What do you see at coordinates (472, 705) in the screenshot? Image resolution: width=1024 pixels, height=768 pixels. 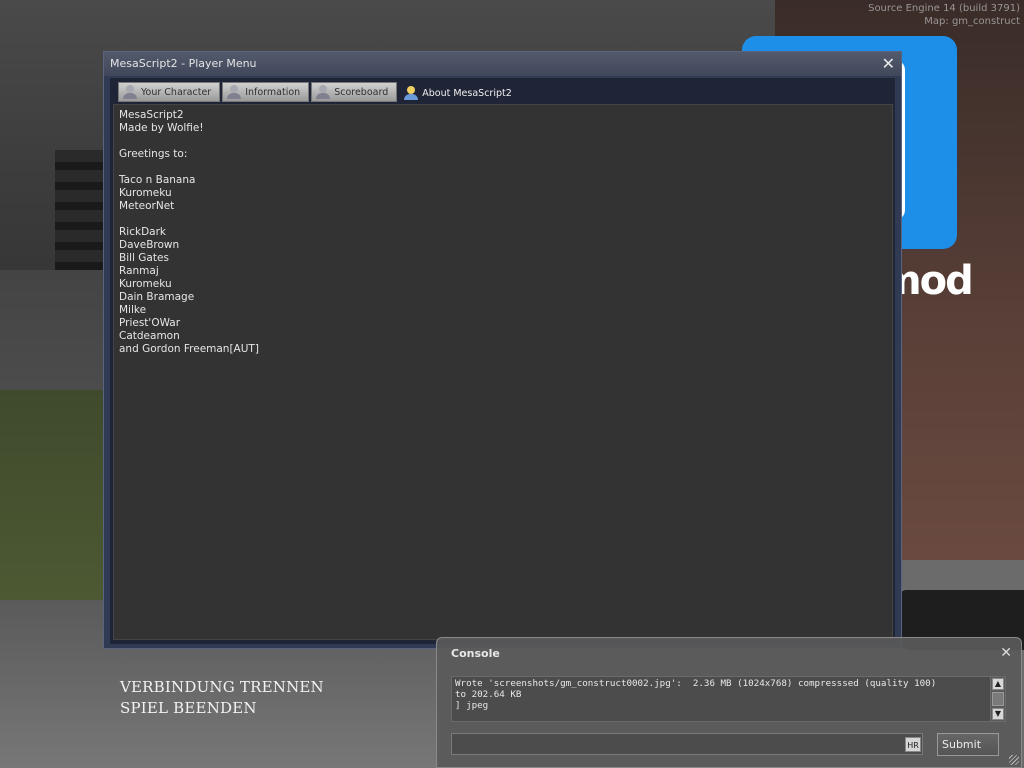 I see `console-log-line: ] jpeg` at bounding box center [472, 705].